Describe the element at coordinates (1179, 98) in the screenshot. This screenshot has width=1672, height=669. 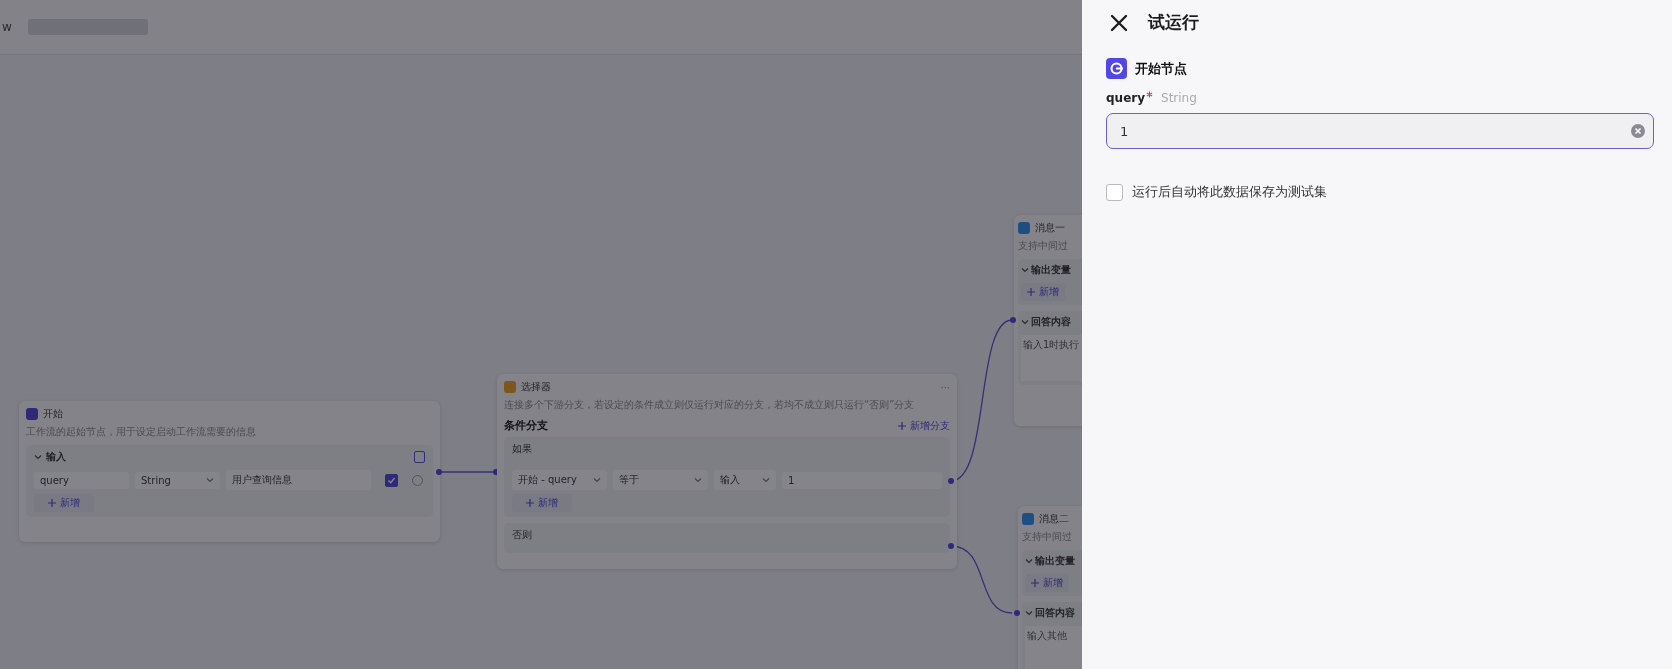
I see `field-type: String` at that location.